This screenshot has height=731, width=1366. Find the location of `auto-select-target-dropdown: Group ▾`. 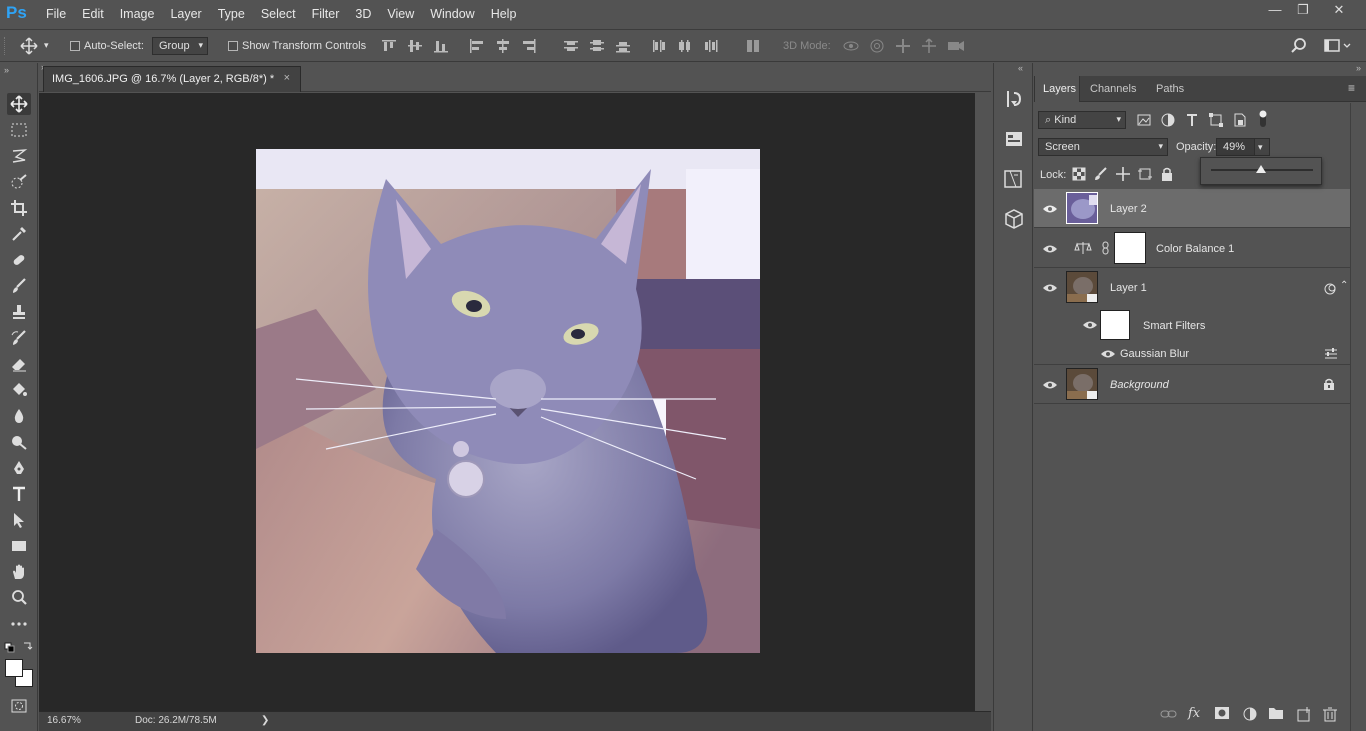

auto-select-target-dropdown: Group ▾ is located at coordinates (180, 46).